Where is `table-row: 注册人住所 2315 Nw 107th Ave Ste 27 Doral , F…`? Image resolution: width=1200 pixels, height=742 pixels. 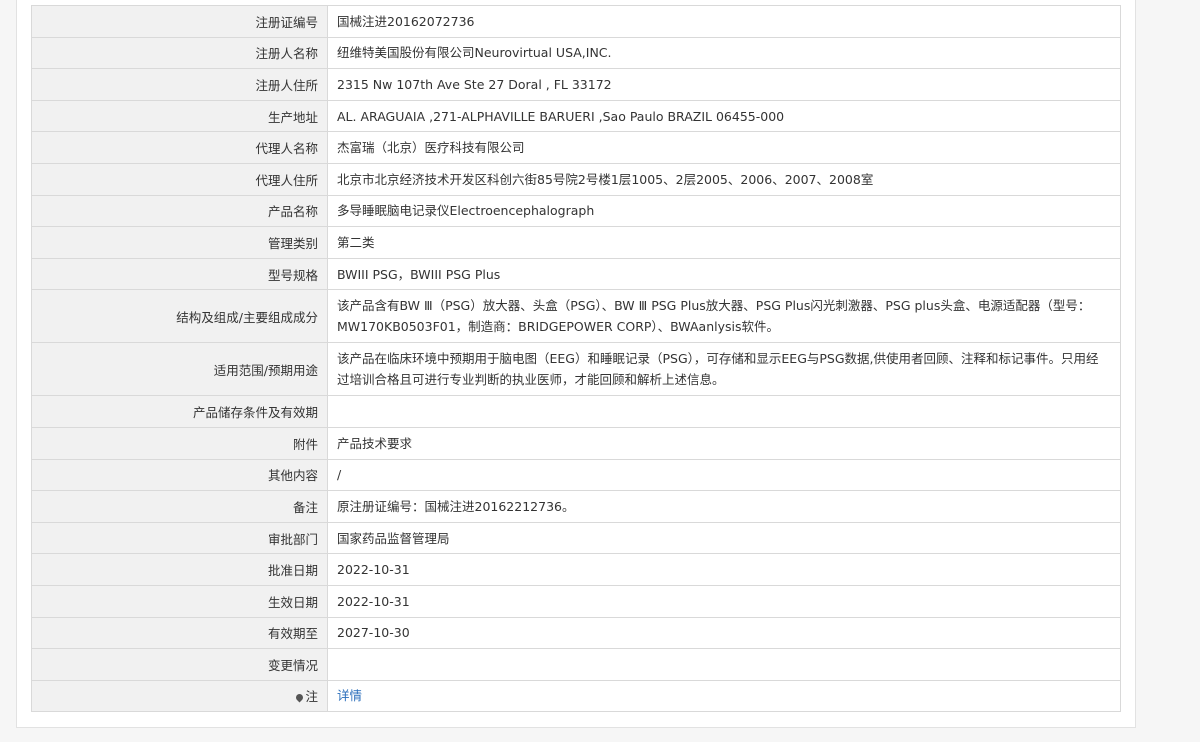
table-row: 注册人住所 2315 Nw 107th Ave Ste 27 Doral , F… is located at coordinates (576, 84).